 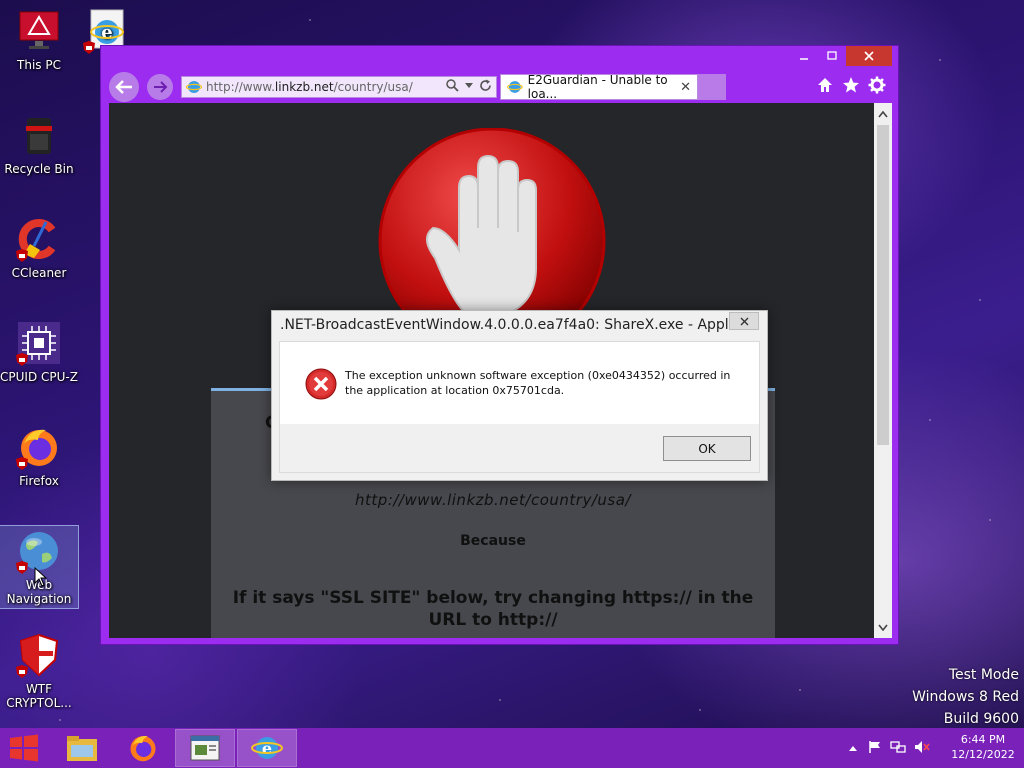 What do you see at coordinates (981, 719) in the screenshot?
I see `watermark-build: Build 9600` at bounding box center [981, 719].